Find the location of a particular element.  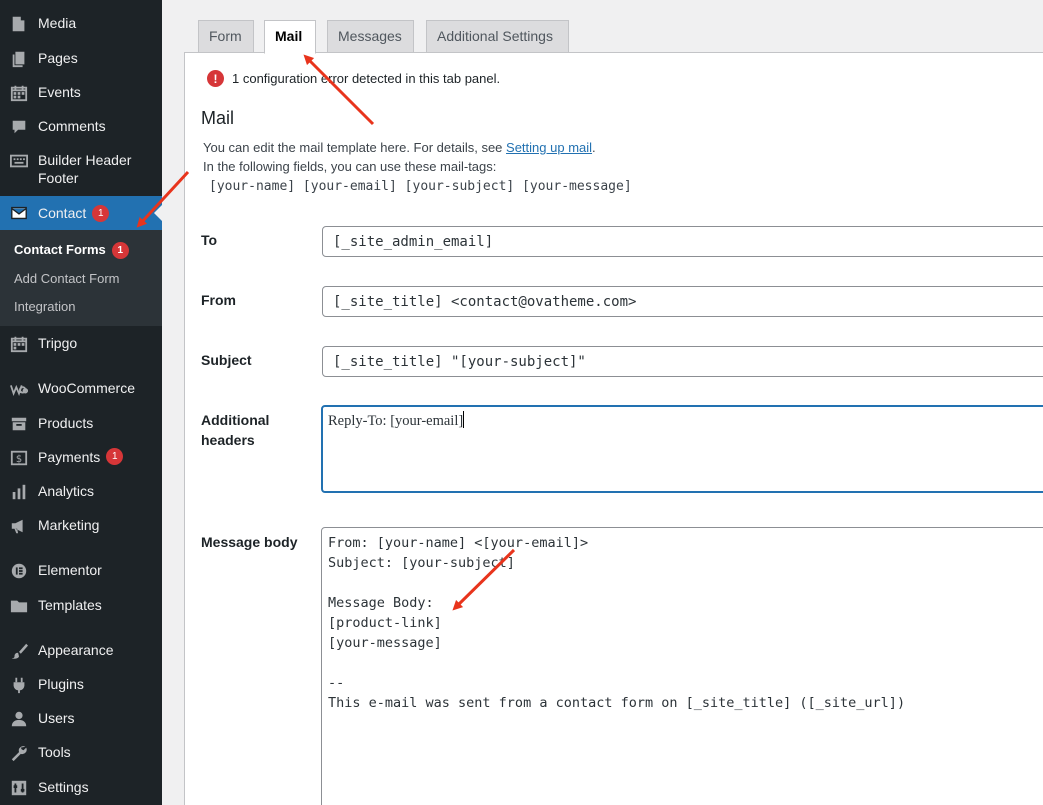

plugin-icon is located at coordinates (19, 684).